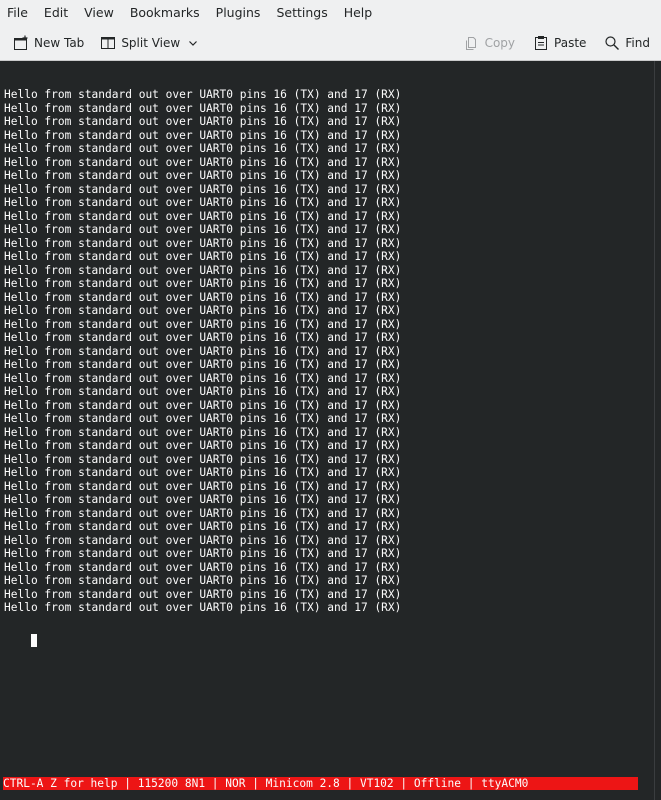  What do you see at coordinates (570, 43) in the screenshot?
I see `paste-label: Paste` at bounding box center [570, 43].